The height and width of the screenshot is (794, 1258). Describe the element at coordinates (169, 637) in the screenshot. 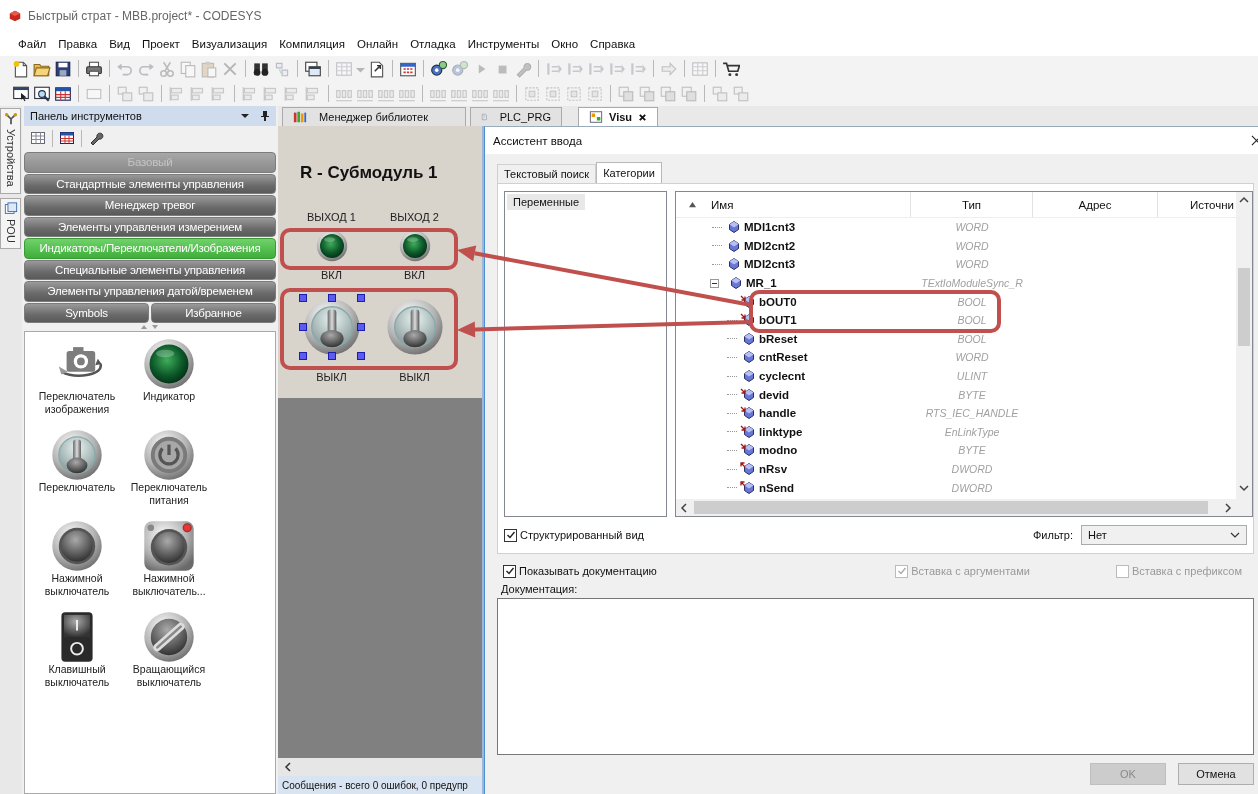

I see `rotary-switch-icon` at that location.